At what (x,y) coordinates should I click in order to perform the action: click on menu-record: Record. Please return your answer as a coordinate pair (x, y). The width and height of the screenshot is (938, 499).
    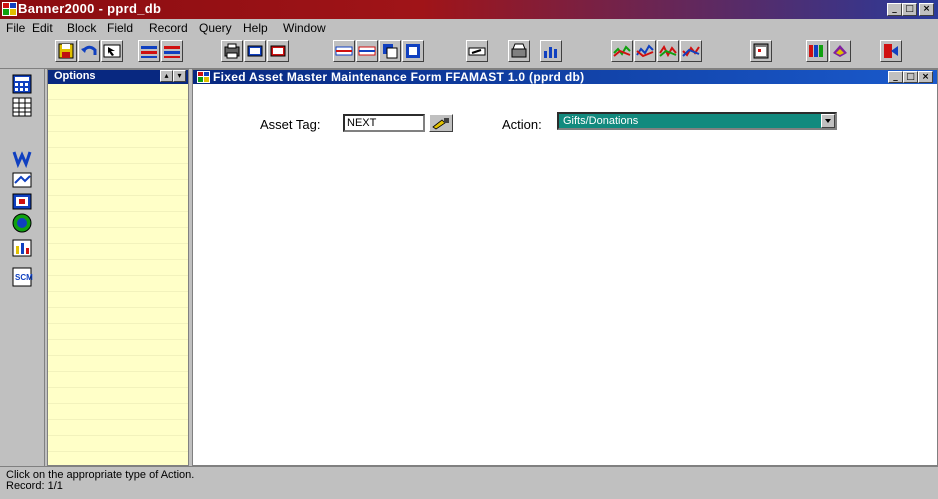
    Looking at the image, I should click on (168, 28).